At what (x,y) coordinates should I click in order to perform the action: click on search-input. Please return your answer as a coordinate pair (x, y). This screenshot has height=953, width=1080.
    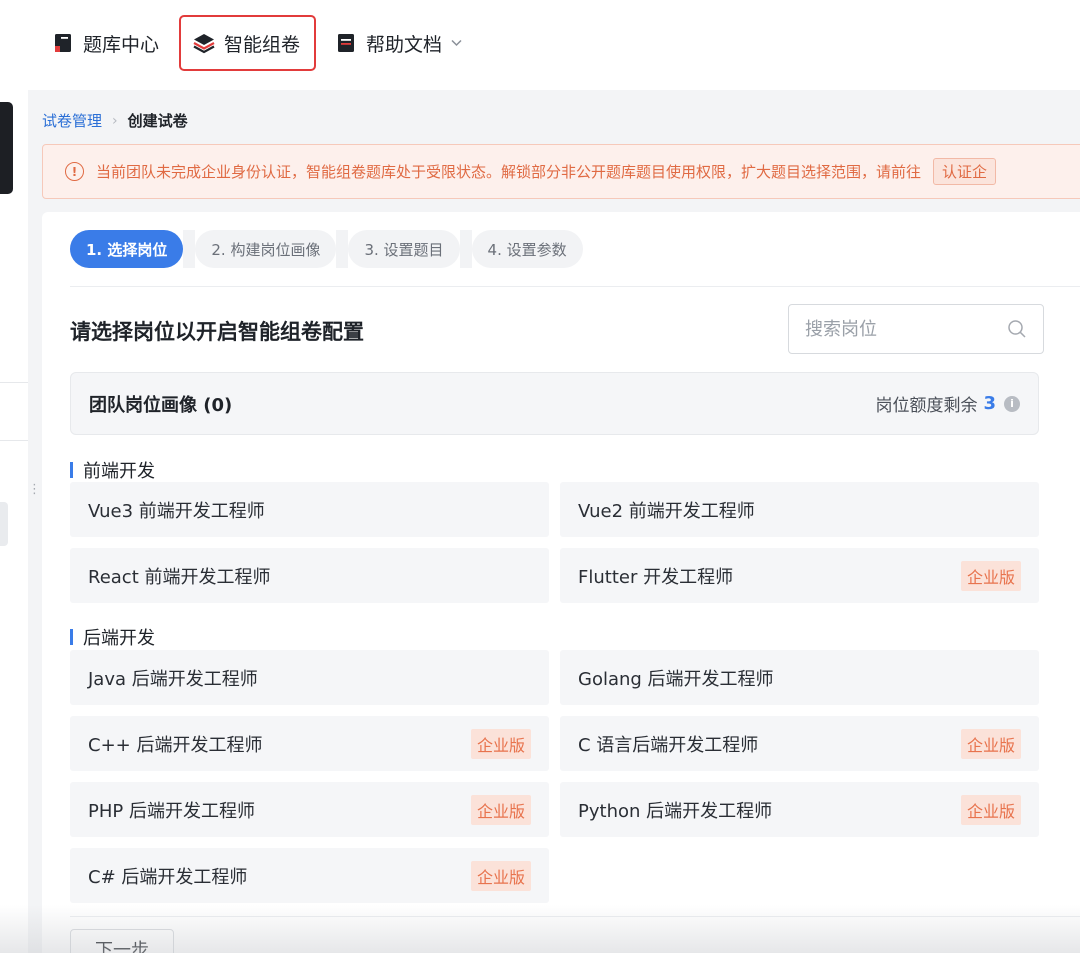
    Looking at the image, I should click on (906, 329).